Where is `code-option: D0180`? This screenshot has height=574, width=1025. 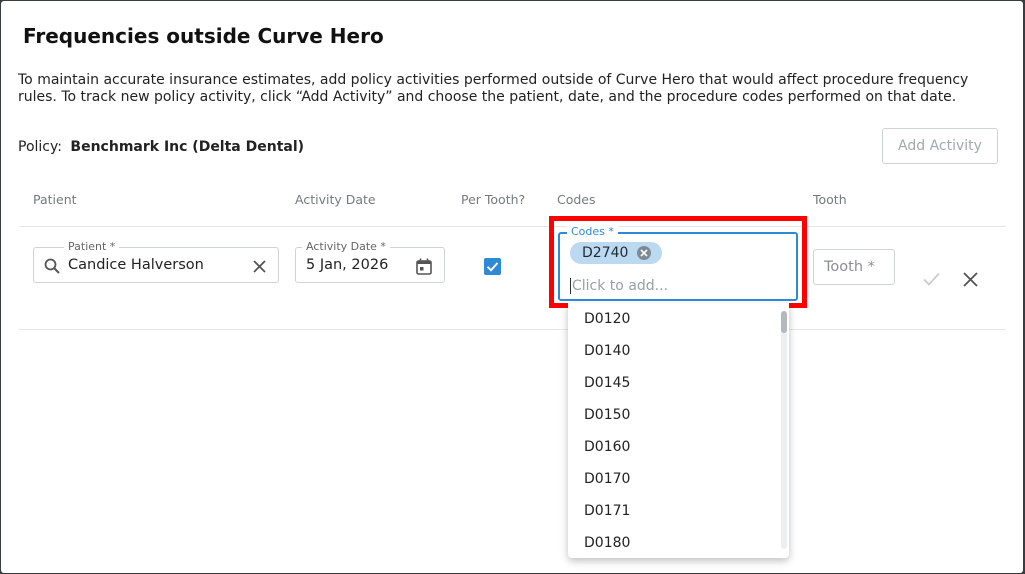
code-option: D0180 is located at coordinates (678, 542).